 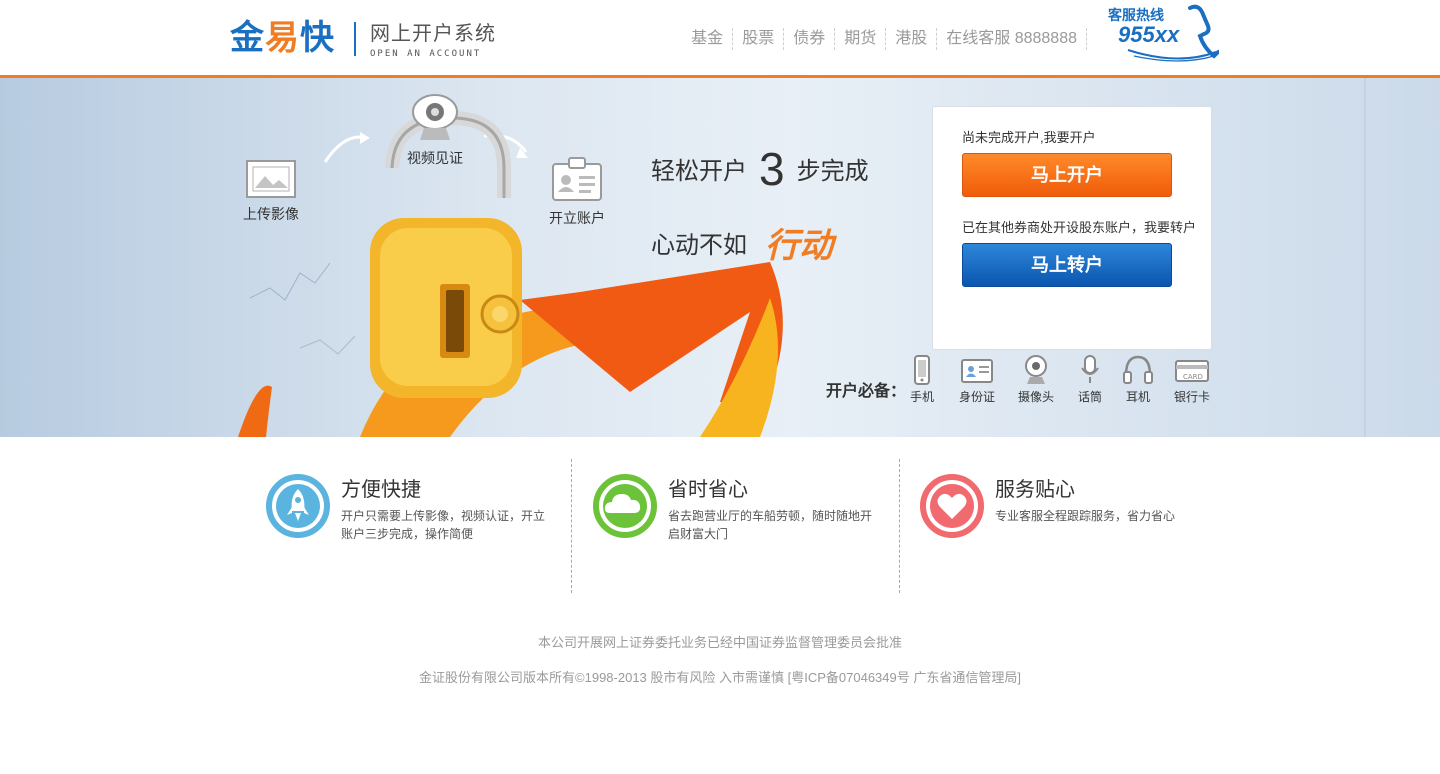 I want to click on image-icon, so click(x=271, y=179).